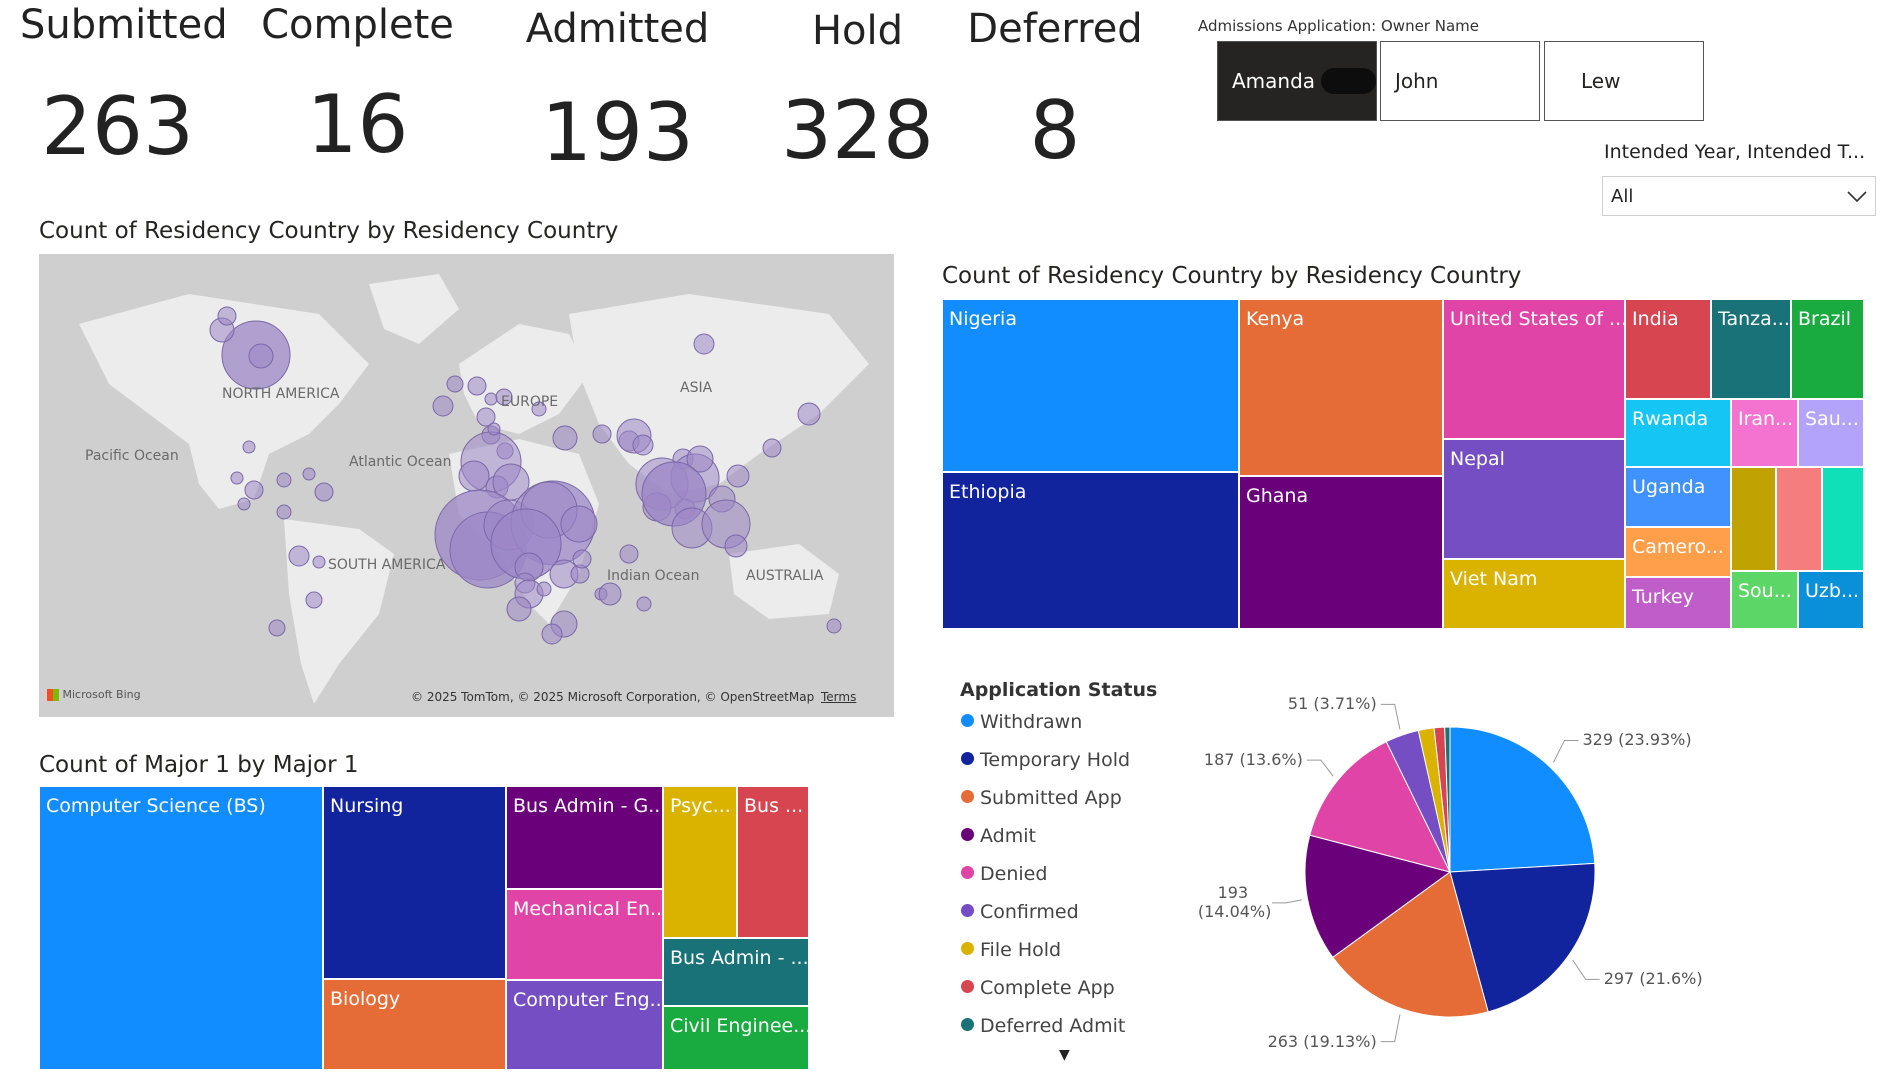 The height and width of the screenshot is (1080, 1894). What do you see at coordinates (1460, 81) in the screenshot?
I see `owner-option-john: John` at bounding box center [1460, 81].